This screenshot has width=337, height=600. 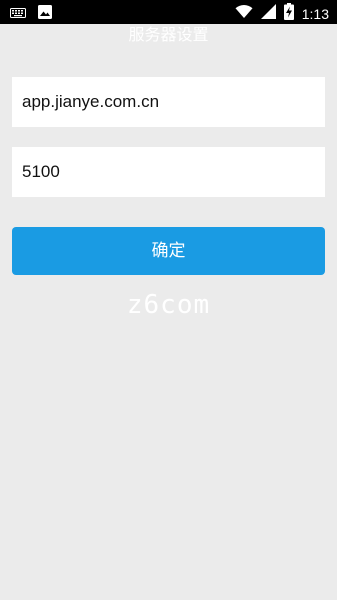 What do you see at coordinates (288, 13) in the screenshot?
I see `battery-charging-icon` at bounding box center [288, 13].